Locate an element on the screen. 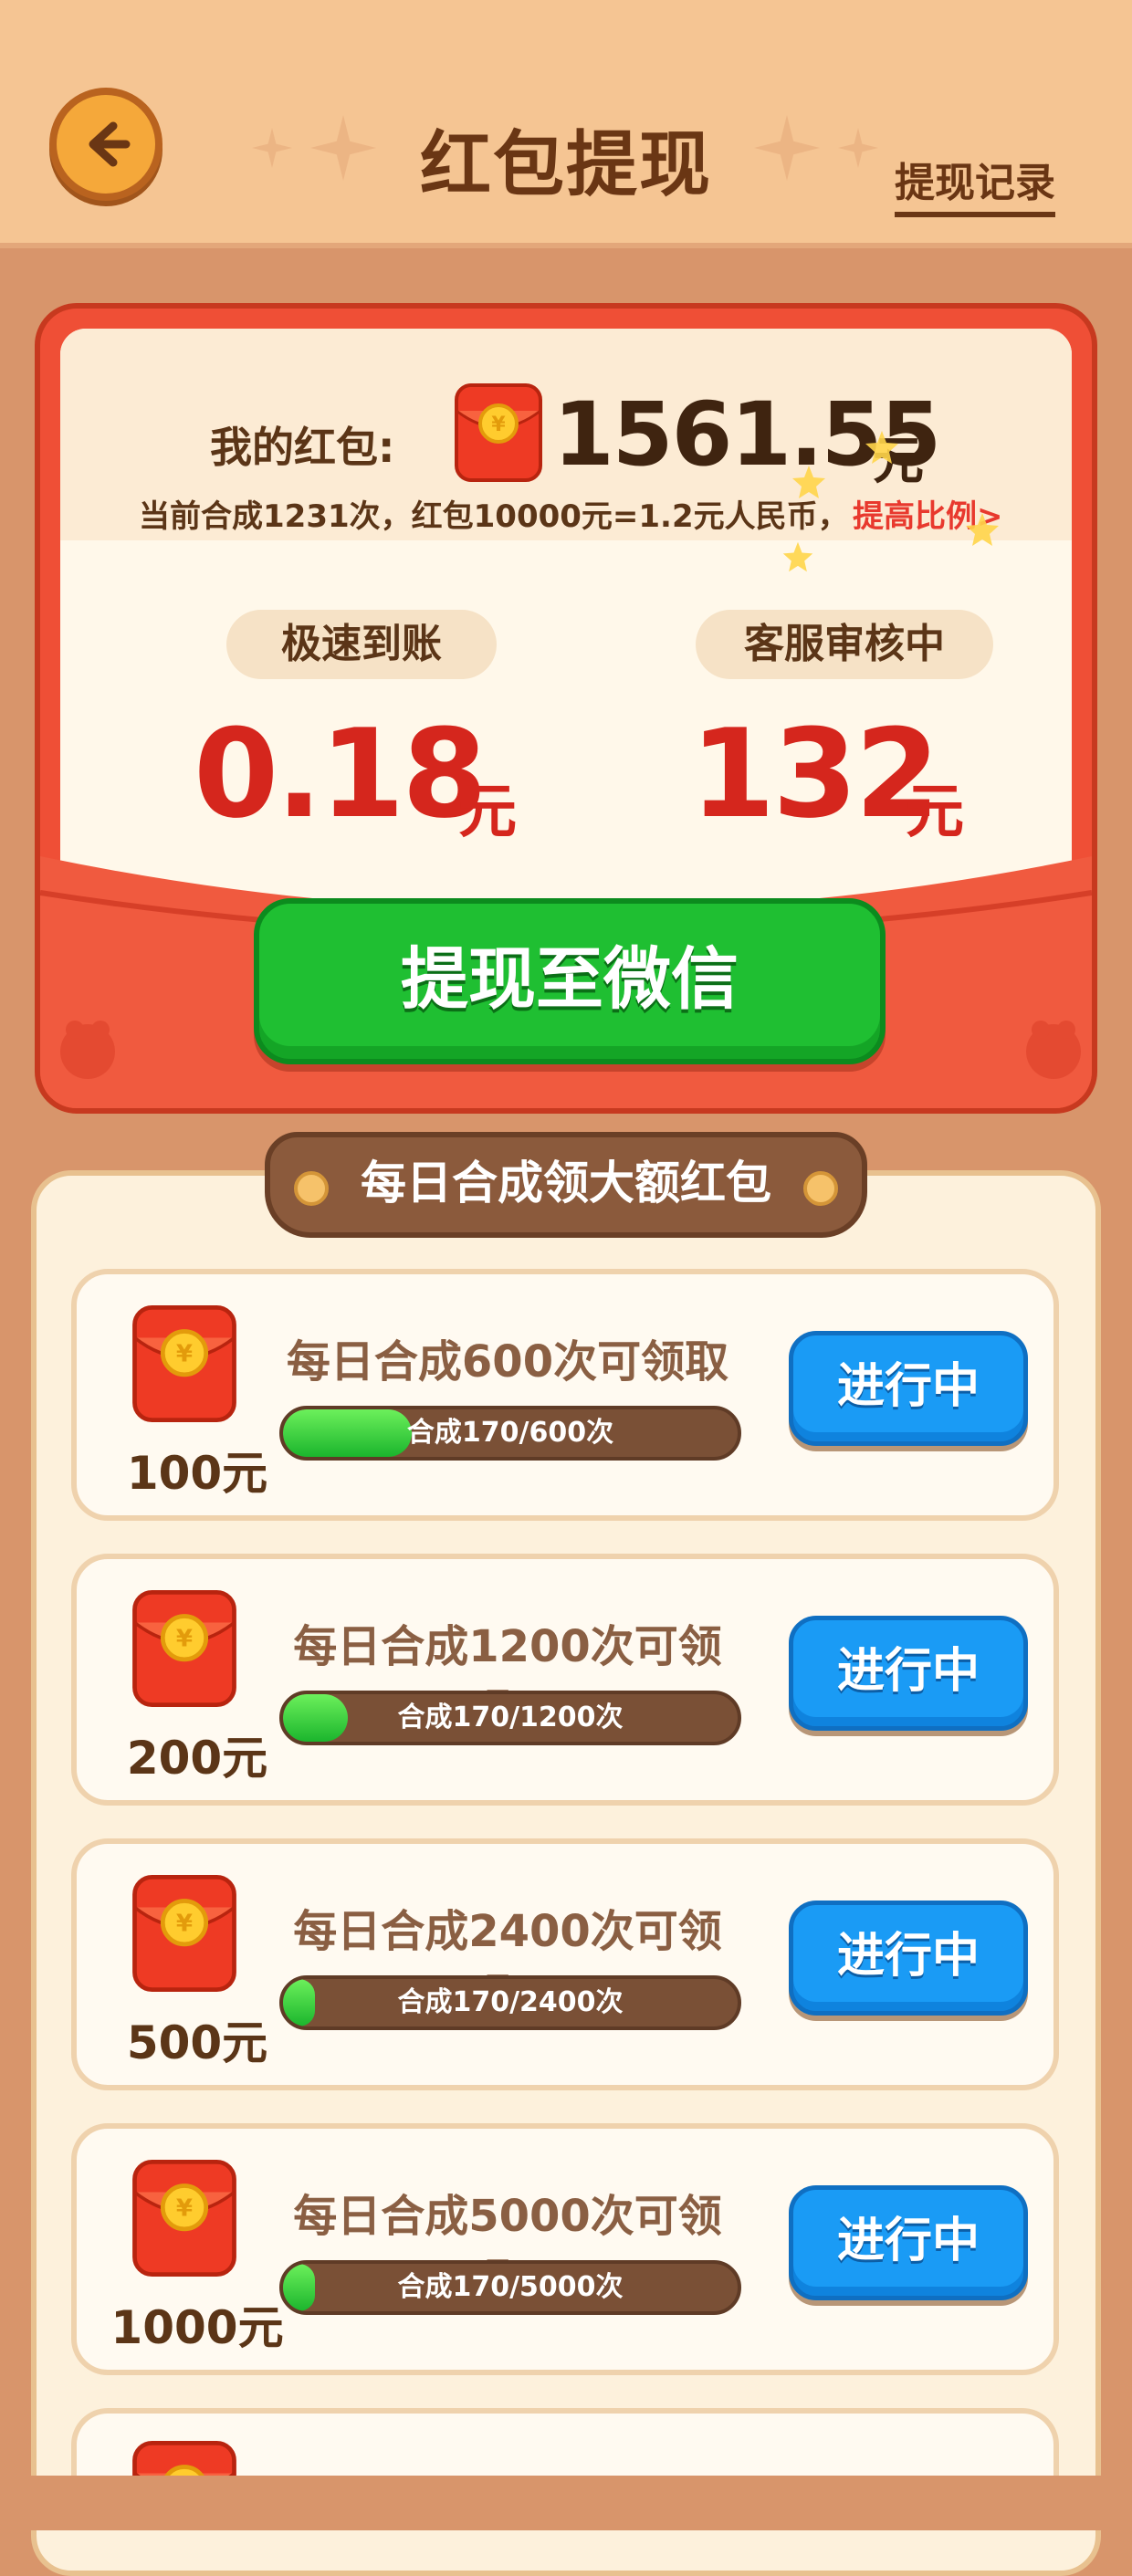 The image size is (1132, 2576). task-progress-bar: 合成170/600次 is located at coordinates (510, 1433).